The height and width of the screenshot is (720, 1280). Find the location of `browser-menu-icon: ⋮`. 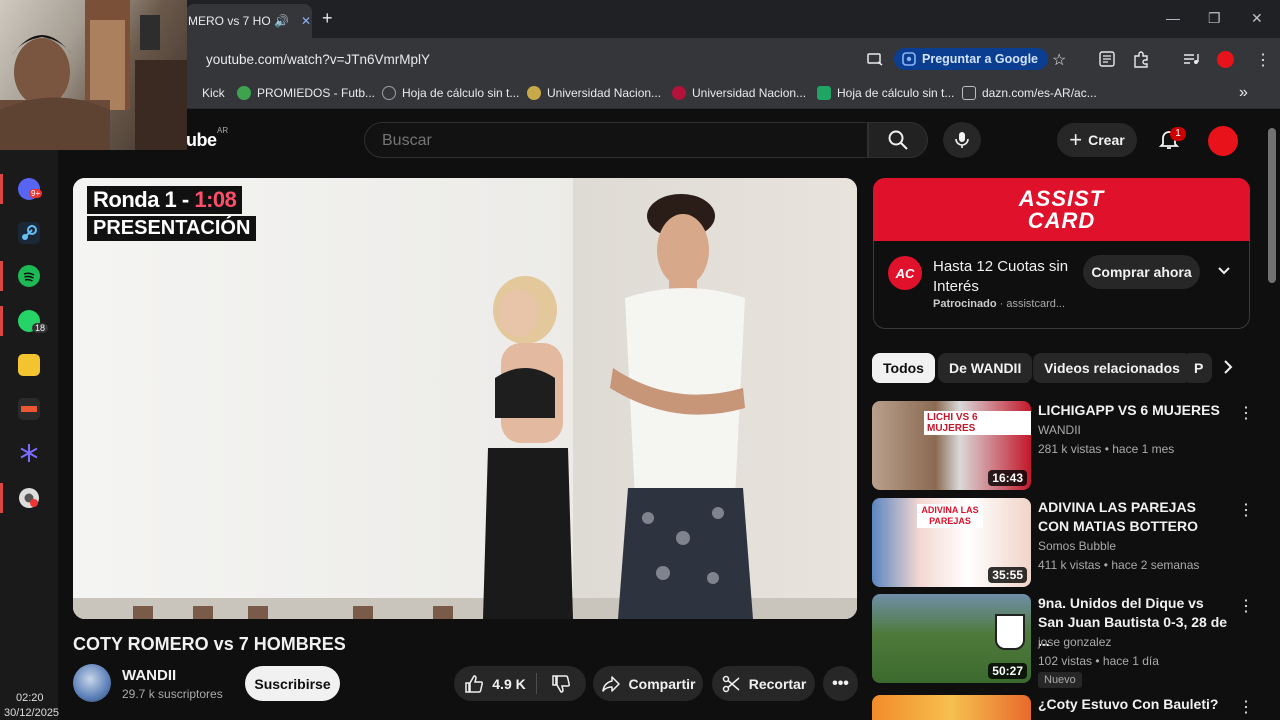

browser-menu-icon: ⋮ is located at coordinates (1263, 60).